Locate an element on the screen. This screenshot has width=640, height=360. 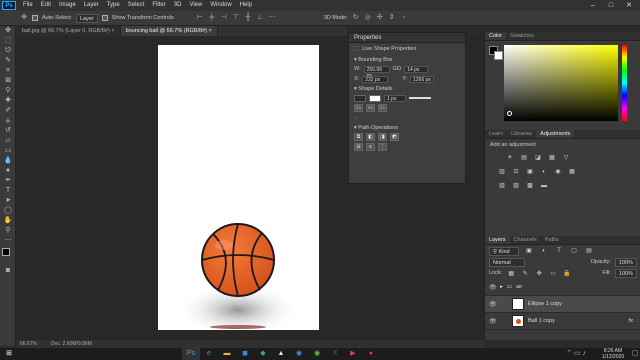
foreground-color-swatch is located at coordinates (6, 252).